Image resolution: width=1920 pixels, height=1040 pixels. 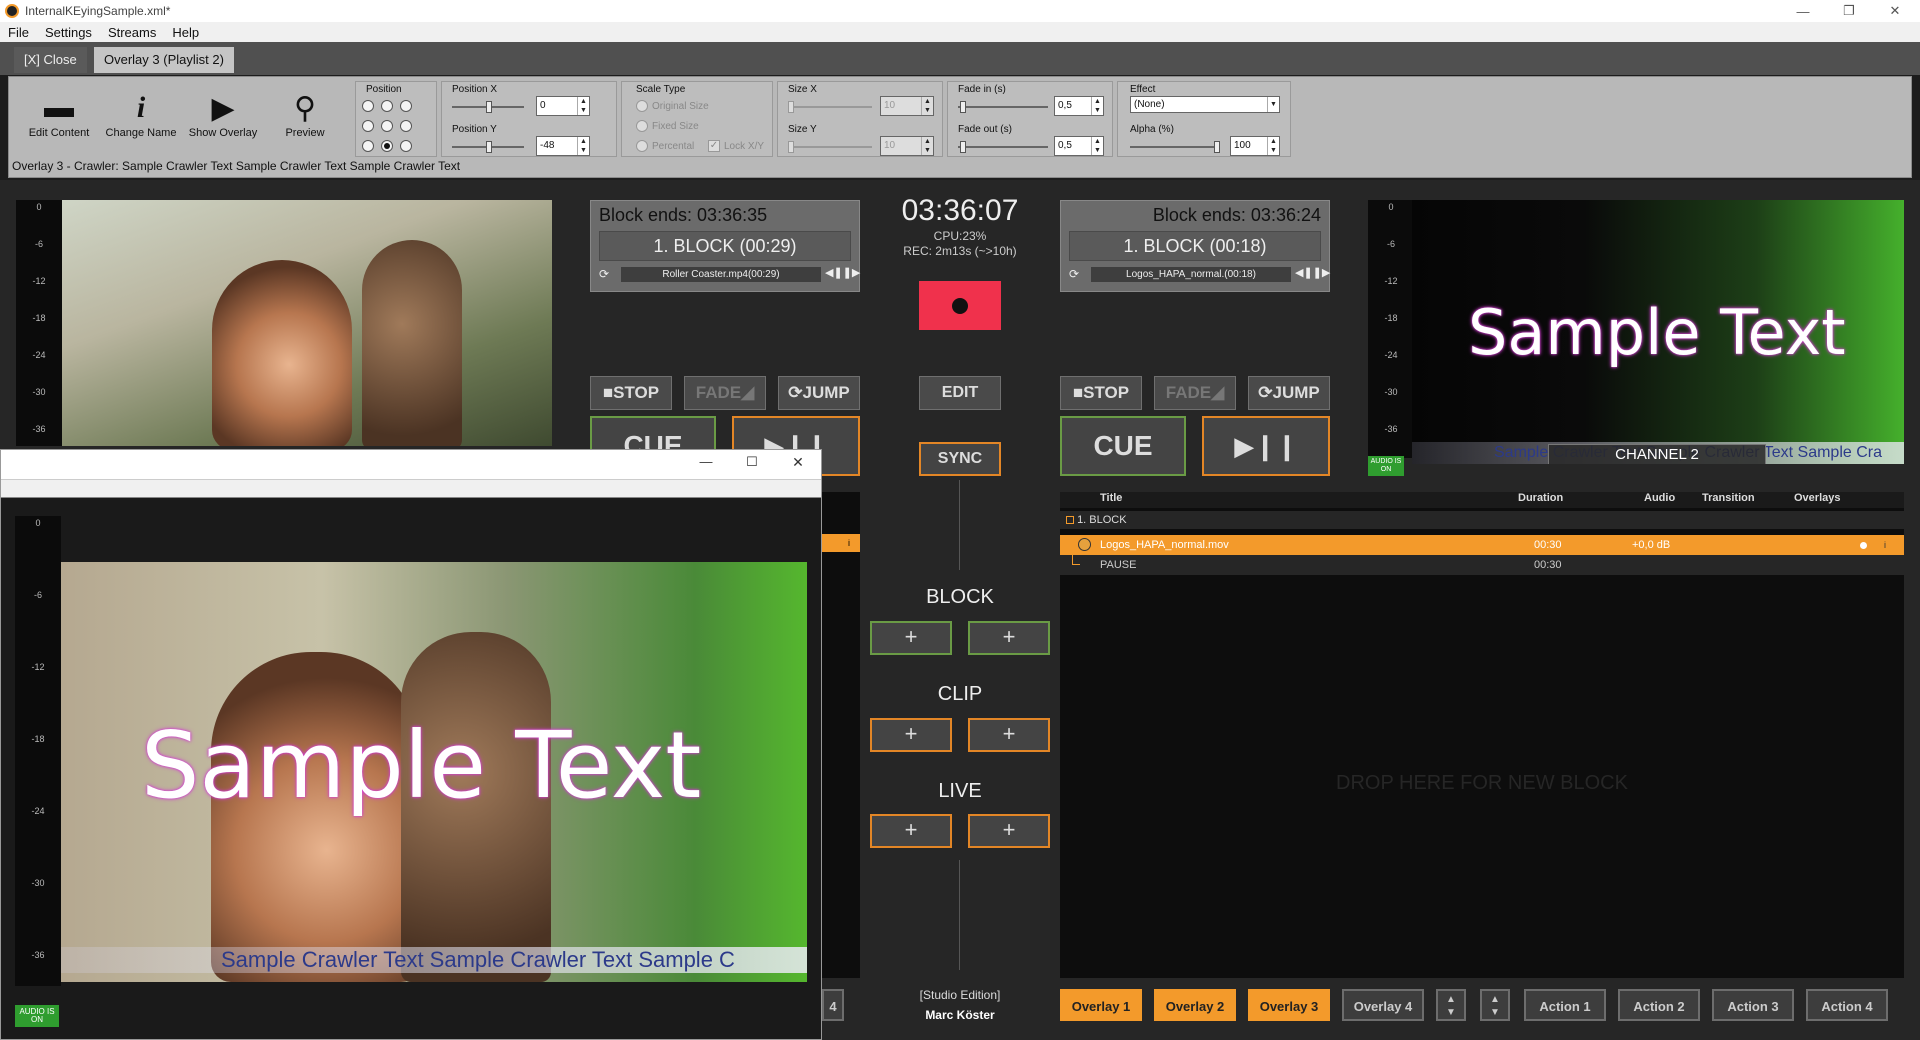 What do you see at coordinates (642, 106) in the screenshot?
I see `scale-original-radio` at bounding box center [642, 106].